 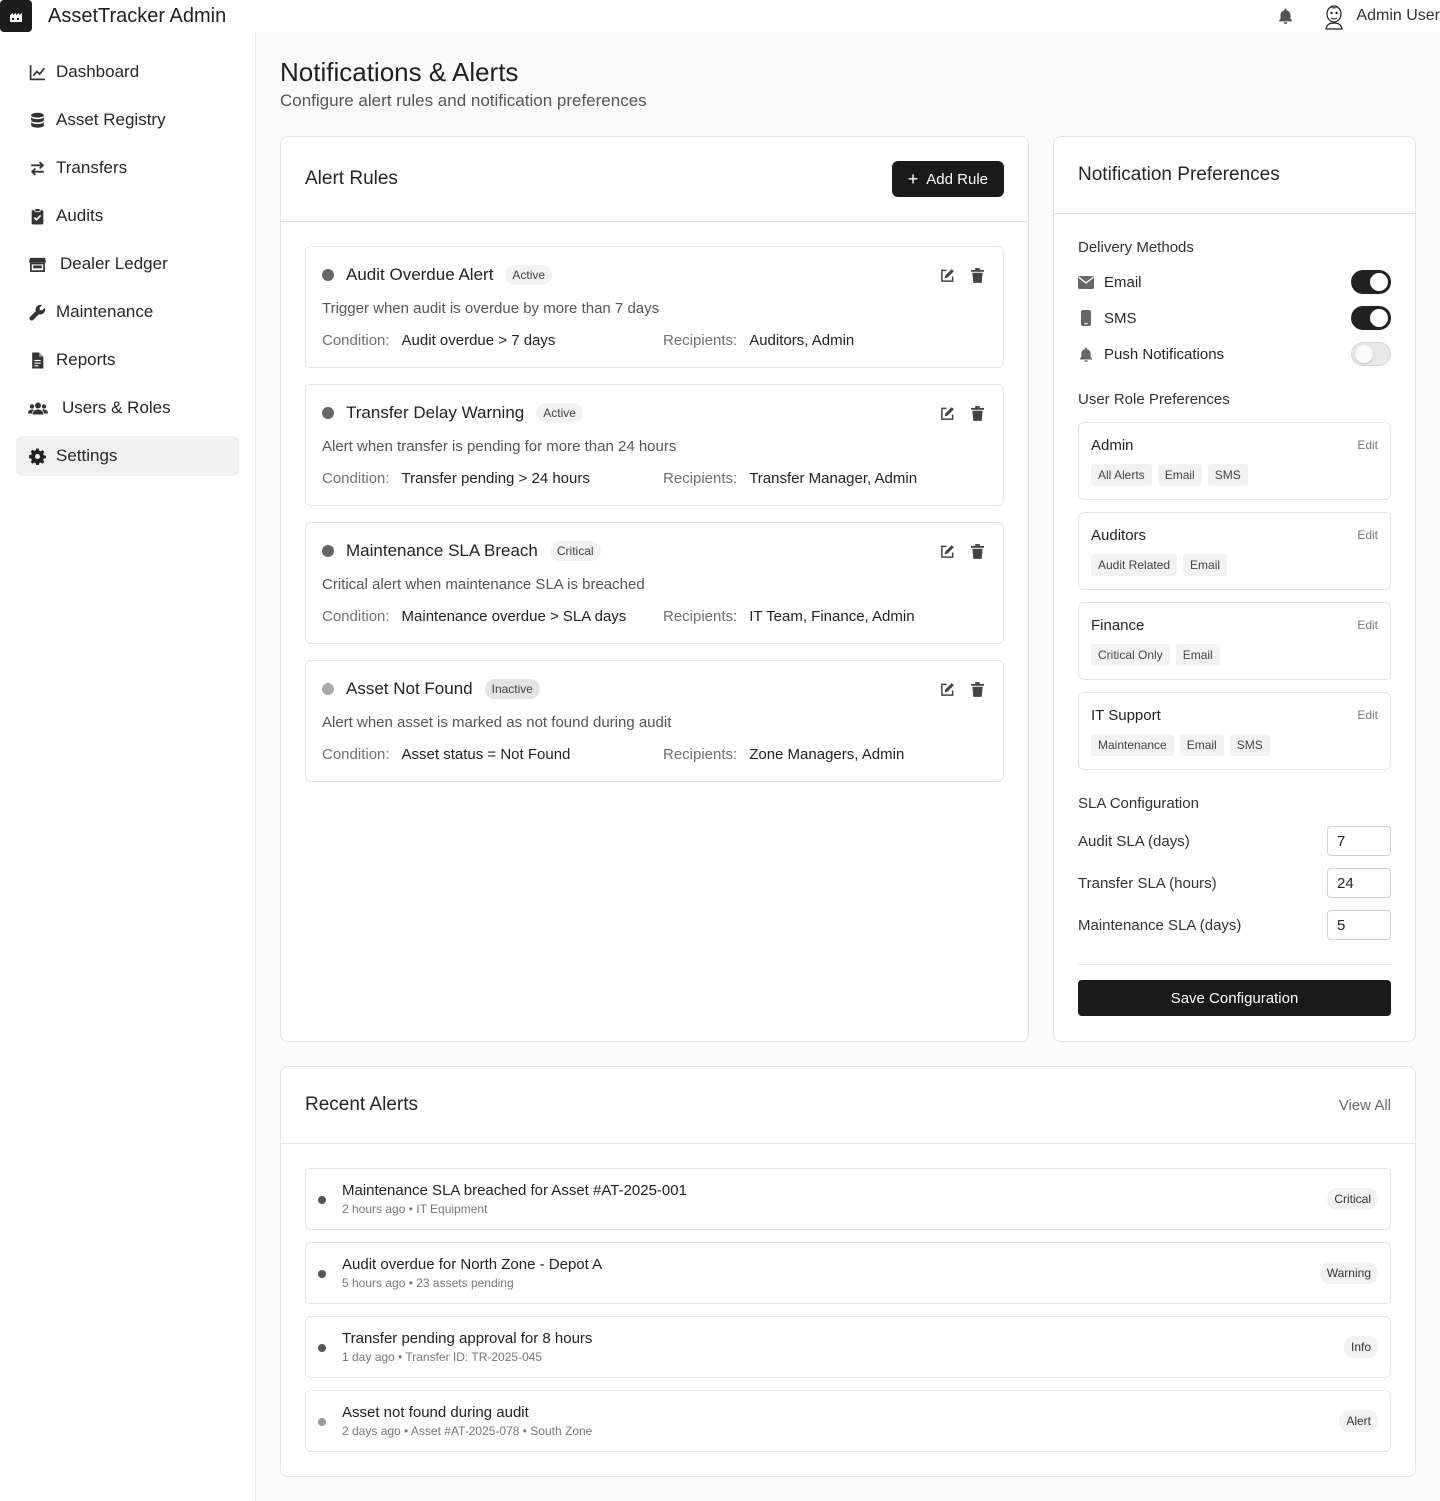 I want to click on app-logo, so click(x=16, y=16).